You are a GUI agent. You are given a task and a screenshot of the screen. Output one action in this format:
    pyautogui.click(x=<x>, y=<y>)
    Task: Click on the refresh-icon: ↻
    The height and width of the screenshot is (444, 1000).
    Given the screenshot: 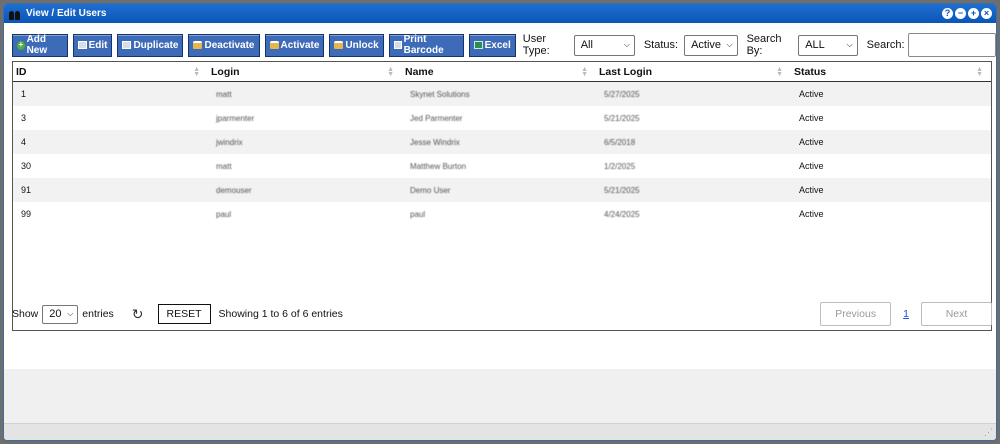 What is the action you would take?
    pyautogui.click(x=138, y=314)
    